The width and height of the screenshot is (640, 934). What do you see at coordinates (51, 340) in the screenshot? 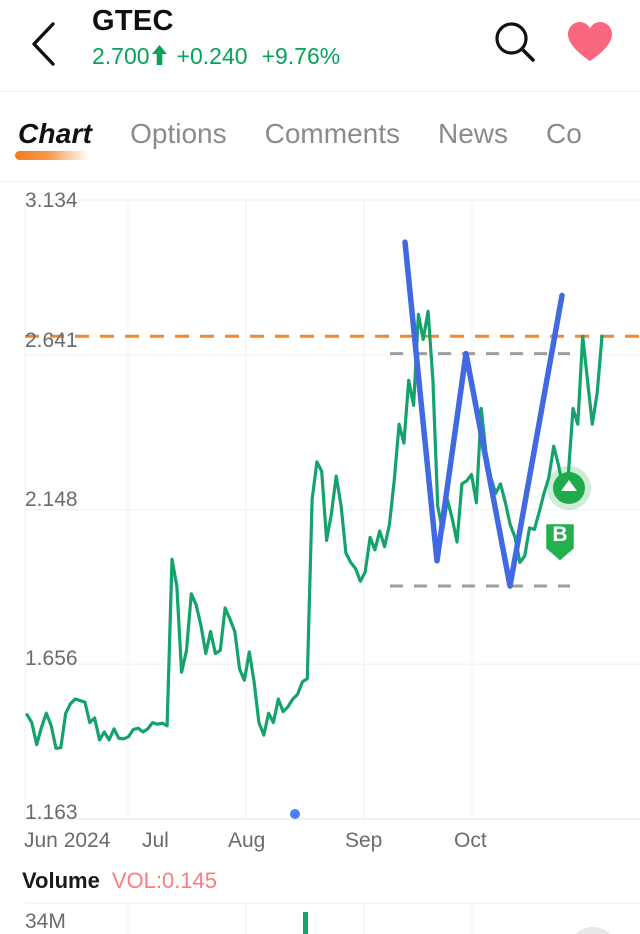
I see `y-axis-label-1: 2.641` at bounding box center [51, 340].